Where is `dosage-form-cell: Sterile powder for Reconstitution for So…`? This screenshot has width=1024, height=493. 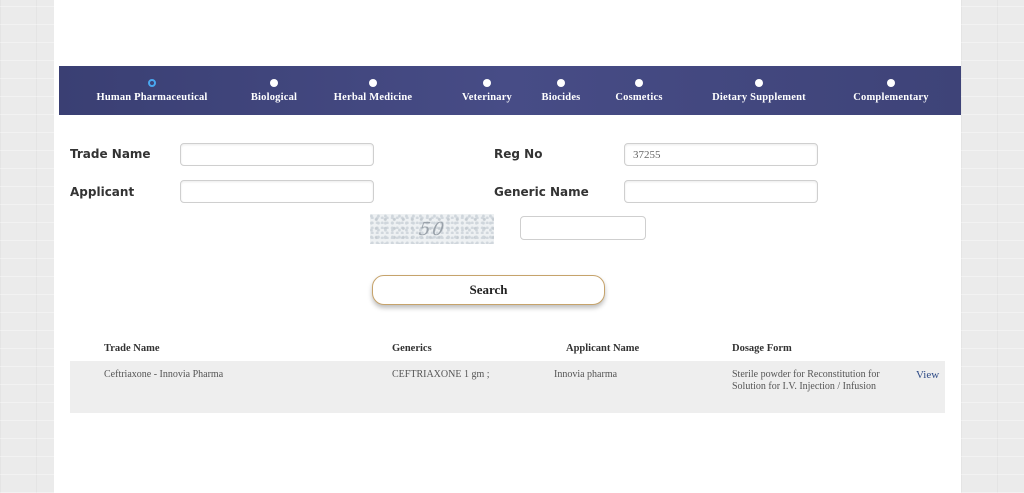
dosage-form-cell: Sterile powder for Reconstitution for So… is located at coordinates (806, 380).